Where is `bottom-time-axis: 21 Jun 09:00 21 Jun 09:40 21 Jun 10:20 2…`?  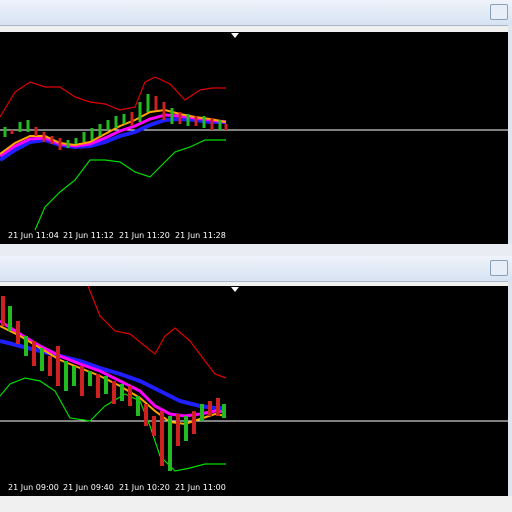 bottom-time-axis: 21 Jun 09:00 21 Jun 09:40 21 Jun 10:20 2… is located at coordinates (254, 489).